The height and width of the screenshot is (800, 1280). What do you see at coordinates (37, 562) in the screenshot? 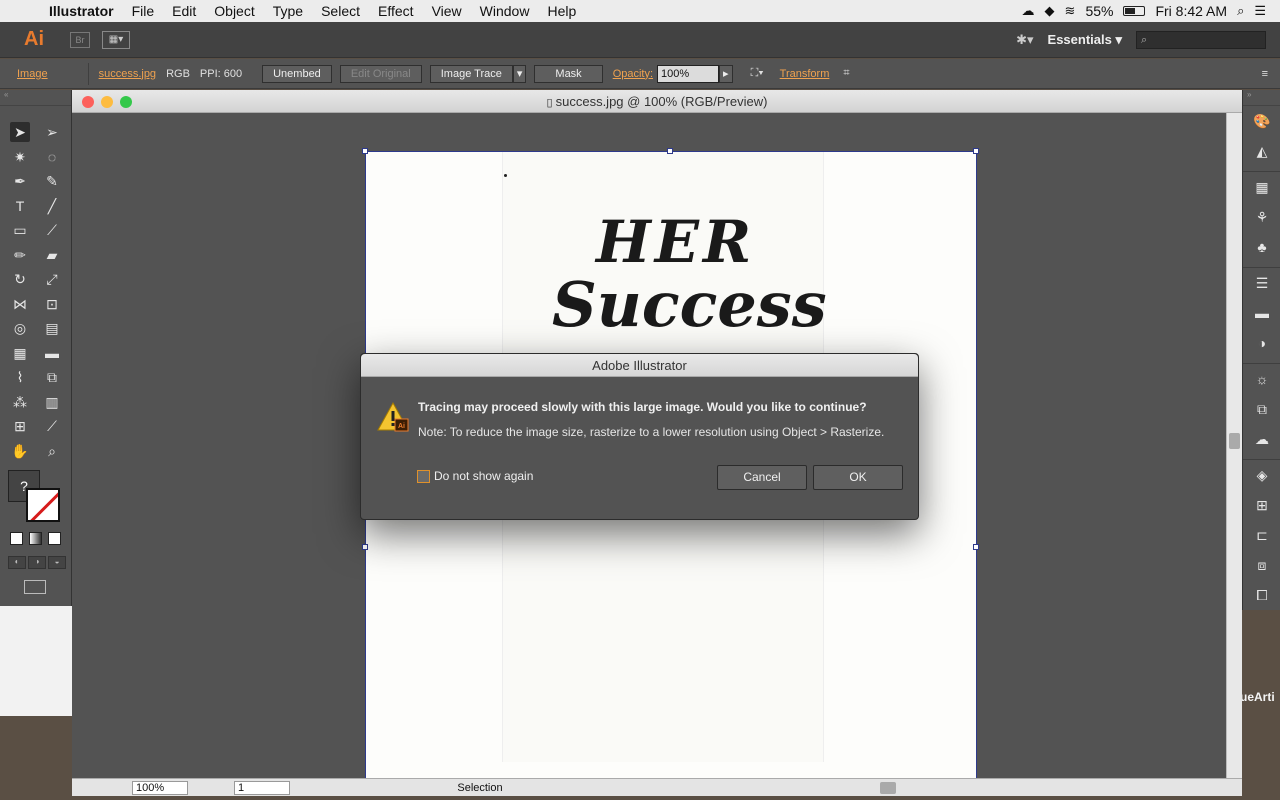
I see `draw-behind-icon: ◑` at bounding box center [37, 562].